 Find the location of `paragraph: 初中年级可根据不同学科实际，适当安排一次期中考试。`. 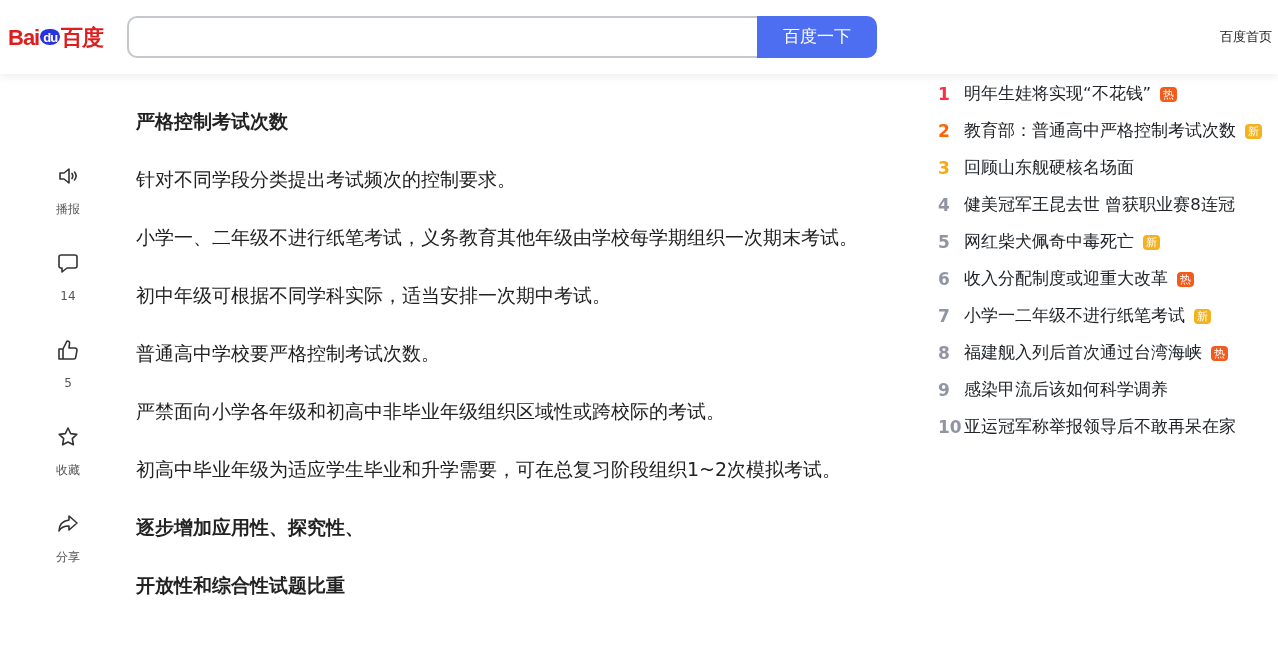

paragraph: 初中年级可根据不同学科实际，适当安排一次期中考试。 is located at coordinates (374, 295).